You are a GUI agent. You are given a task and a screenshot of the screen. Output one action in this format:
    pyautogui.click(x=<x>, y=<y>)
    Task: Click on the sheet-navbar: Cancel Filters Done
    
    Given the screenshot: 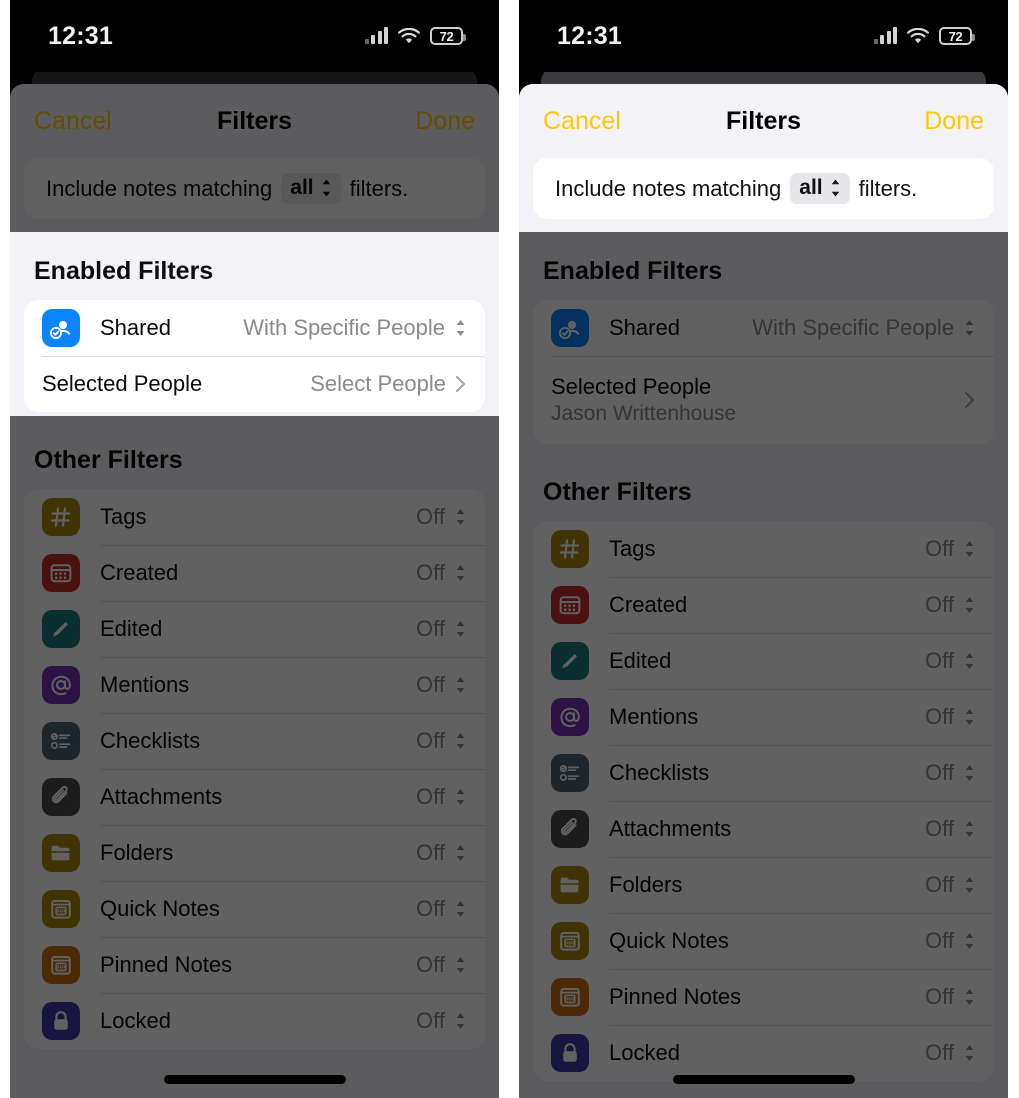 What is the action you would take?
    pyautogui.click(x=254, y=121)
    